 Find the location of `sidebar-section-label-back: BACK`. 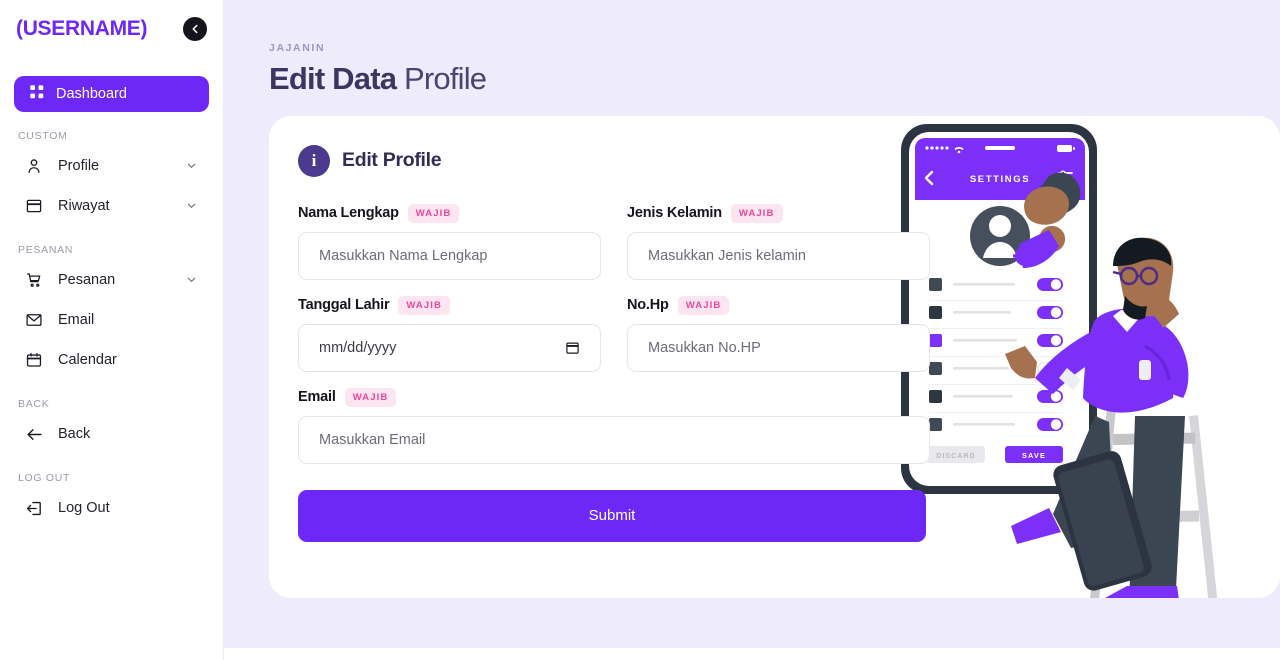

sidebar-section-label-back: BACK is located at coordinates (34, 404).